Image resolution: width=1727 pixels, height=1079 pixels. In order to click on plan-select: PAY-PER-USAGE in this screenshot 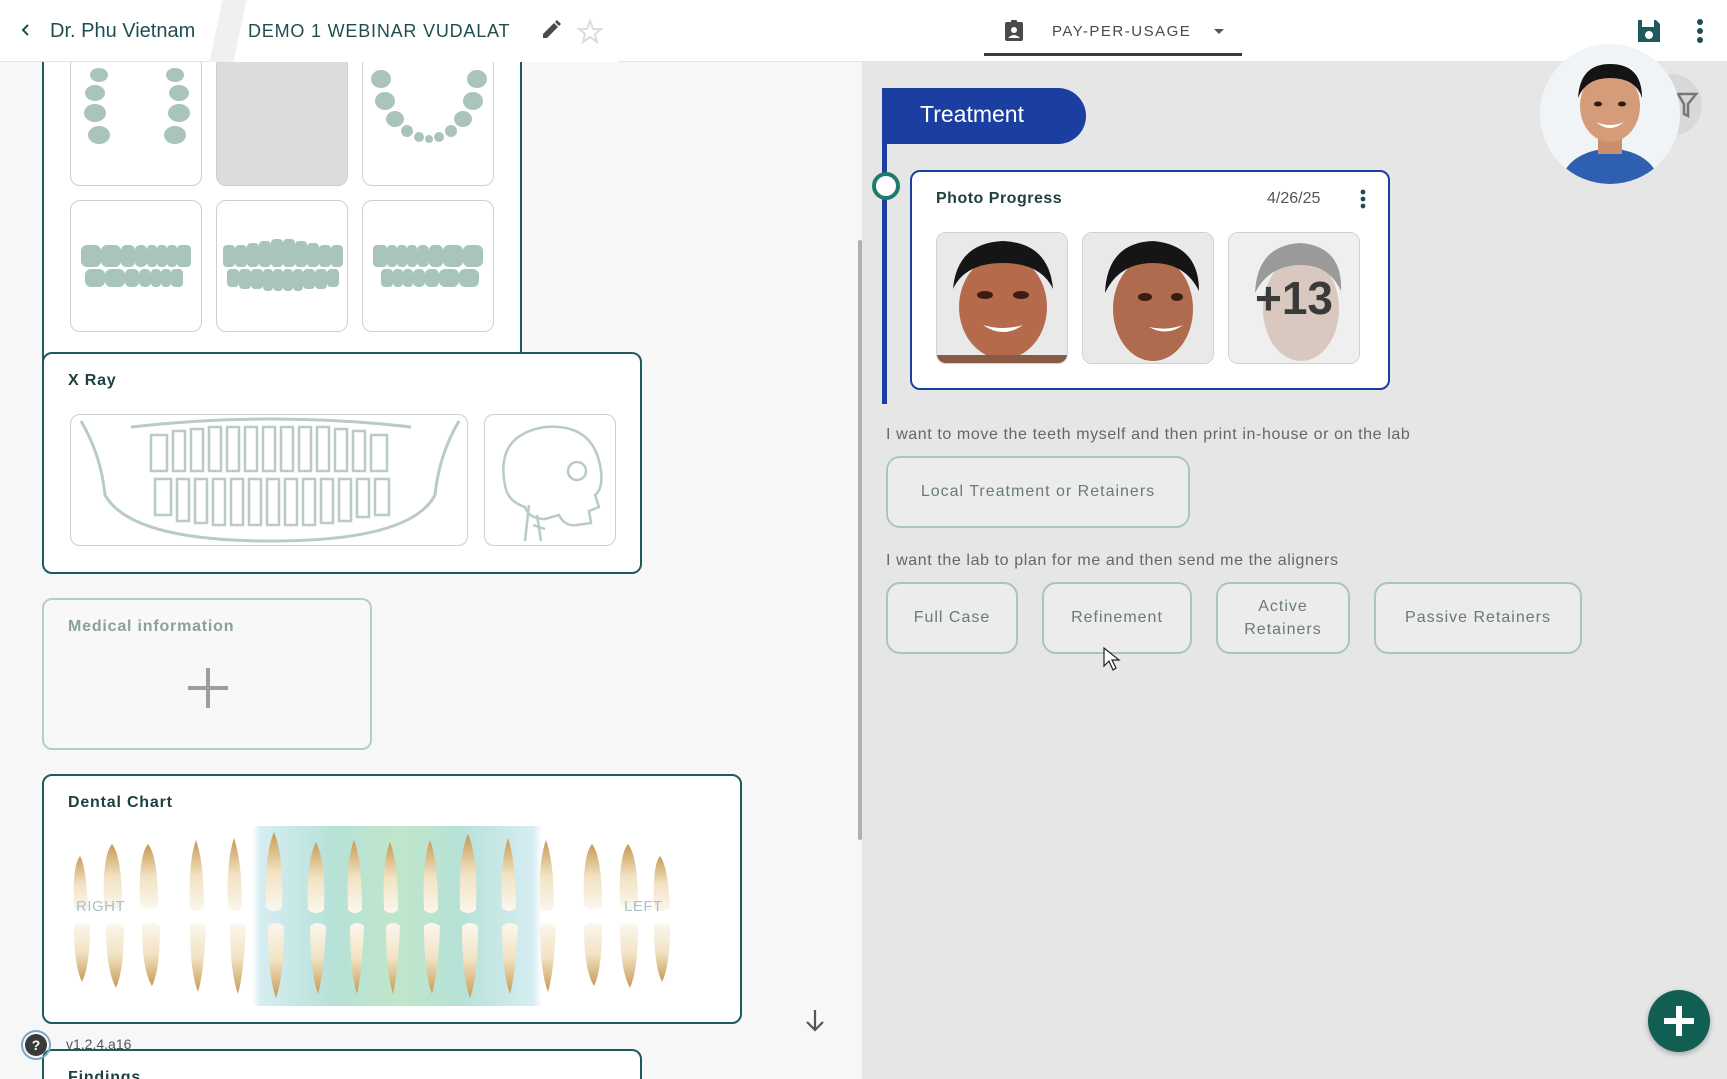, I will do `click(1113, 34)`.